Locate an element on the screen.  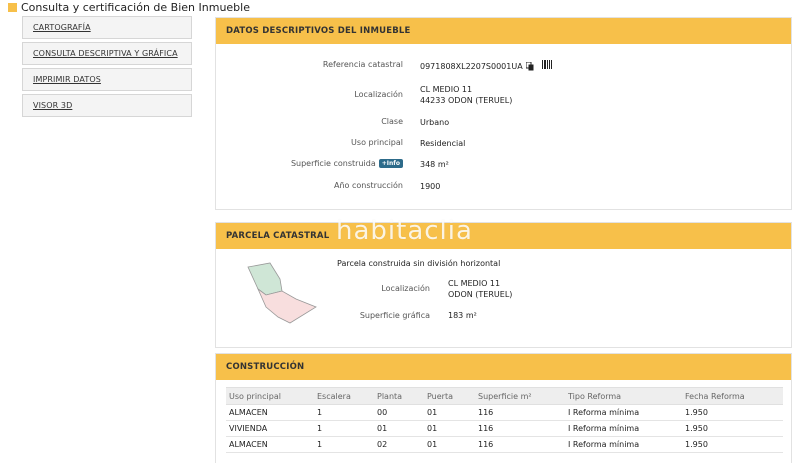
nav-item-consulta: CONSULTA DESCRIPTIVA Y GRÁFICA is located at coordinates (107, 53).